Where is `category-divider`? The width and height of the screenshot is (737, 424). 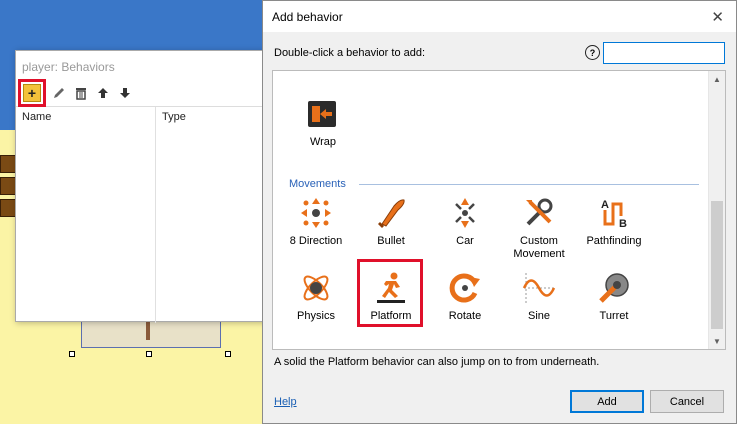 category-divider is located at coordinates (529, 184).